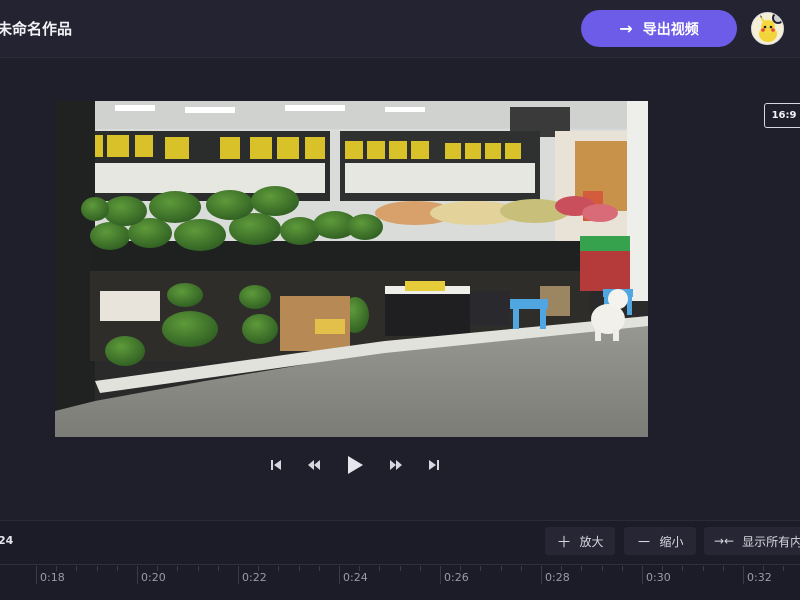 Image resolution: width=800 pixels, height=600 pixels. What do you see at coordinates (591, 541) in the screenshot?
I see `zoom-in-label: 放大` at bounding box center [591, 541].